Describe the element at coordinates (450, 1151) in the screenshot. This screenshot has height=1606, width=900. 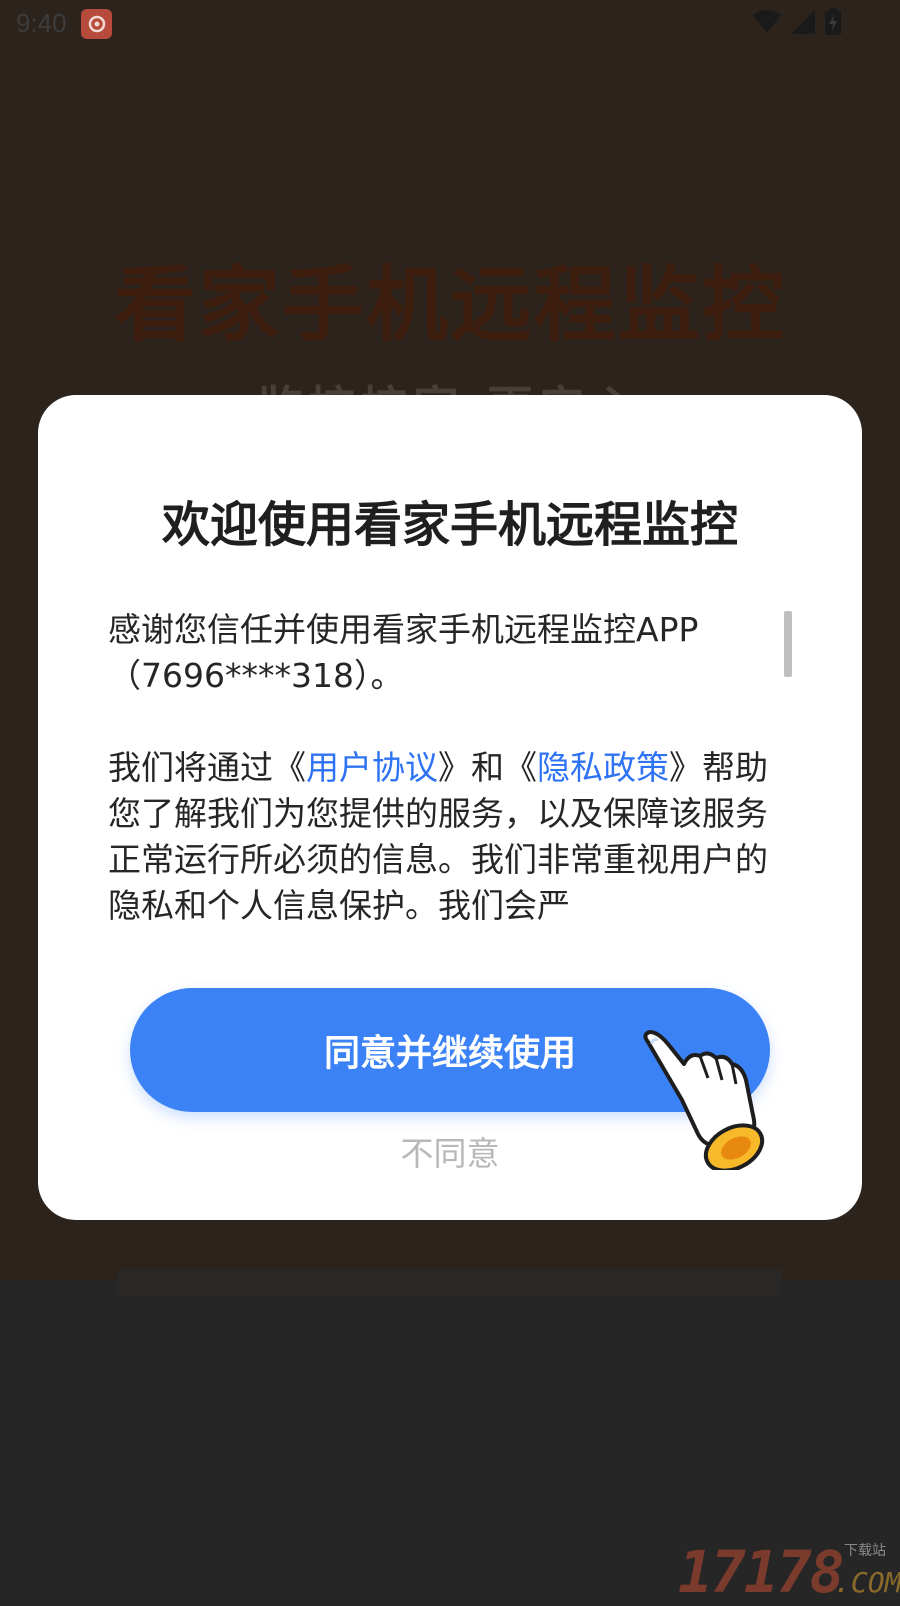
I see `disagree-button: 不同意` at that location.